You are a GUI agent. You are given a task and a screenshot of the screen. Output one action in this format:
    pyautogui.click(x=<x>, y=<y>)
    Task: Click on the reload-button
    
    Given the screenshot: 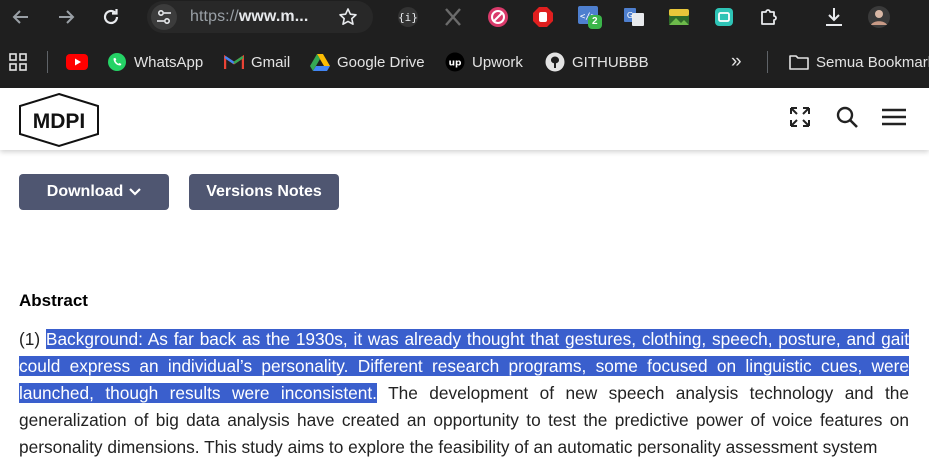 What is the action you would take?
    pyautogui.click(x=111, y=17)
    